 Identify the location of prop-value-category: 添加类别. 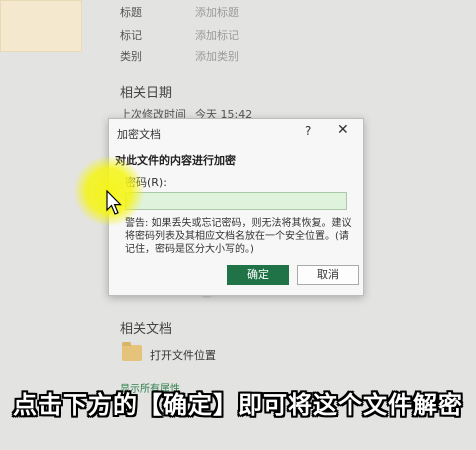
(217, 56).